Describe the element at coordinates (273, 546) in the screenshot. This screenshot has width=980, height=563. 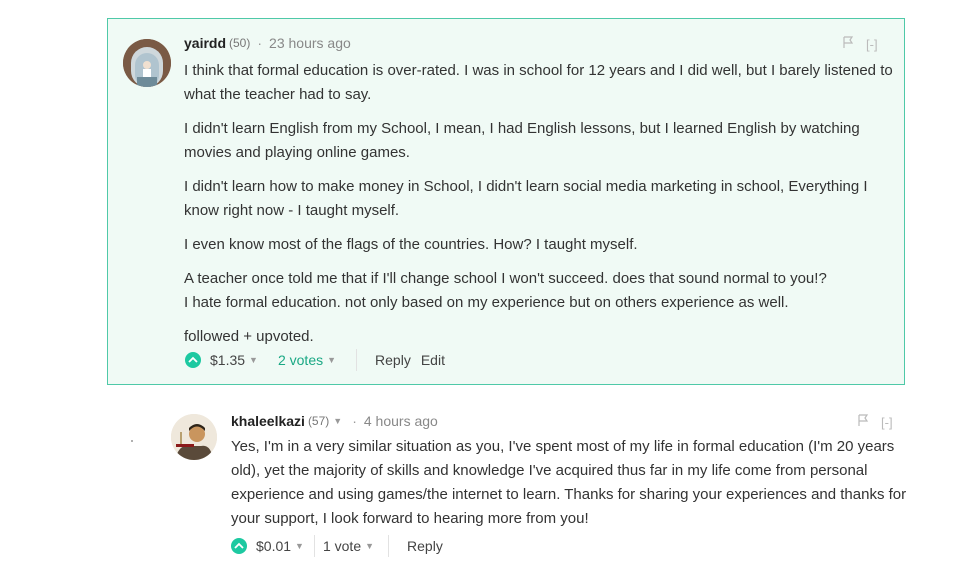
I see `payout-value: $0.01` at that location.